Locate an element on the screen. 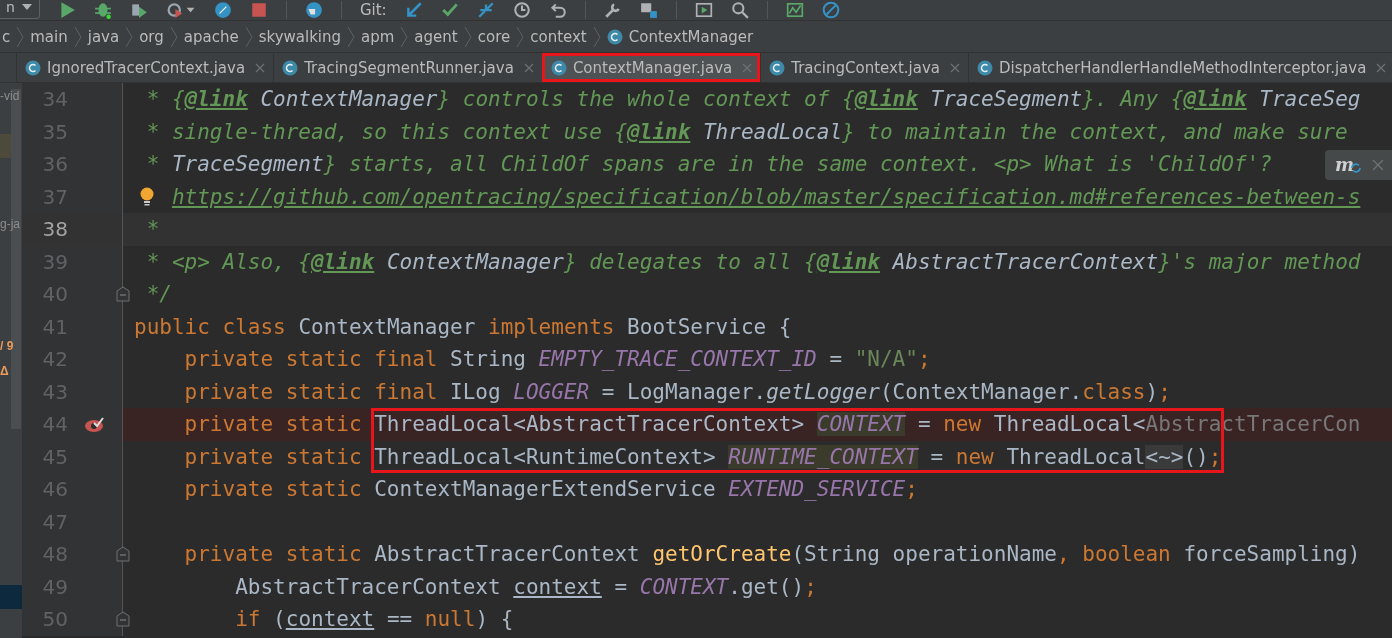 This screenshot has height=638, width=1392. breadcrumb-item: skywalking is located at coordinates (300, 36).